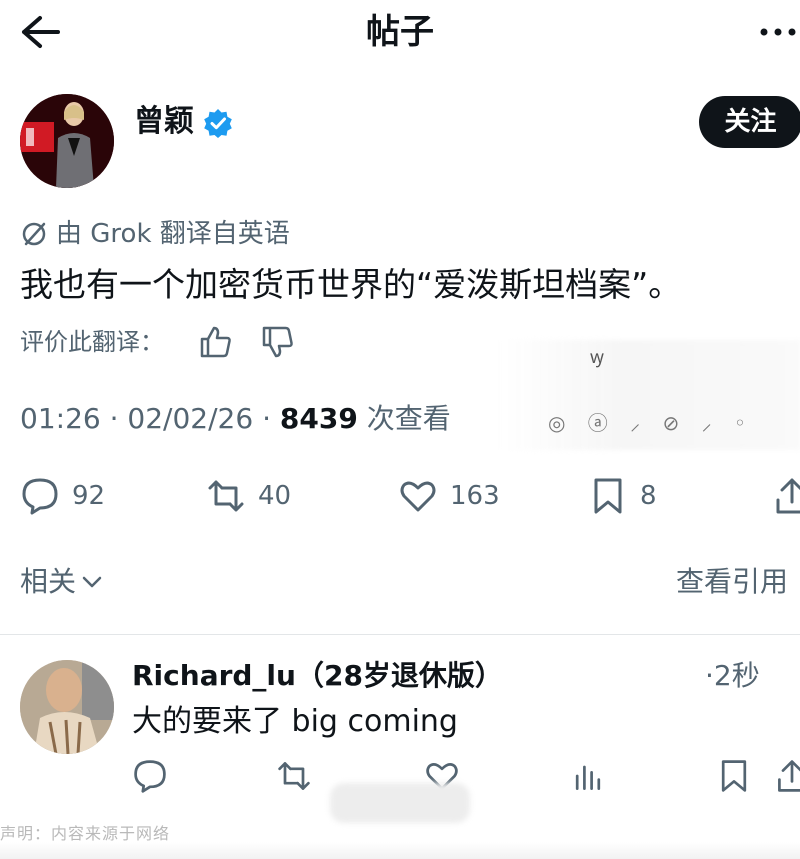 This screenshot has height=859, width=800. I want to click on follow-button: 关注, so click(749, 122).